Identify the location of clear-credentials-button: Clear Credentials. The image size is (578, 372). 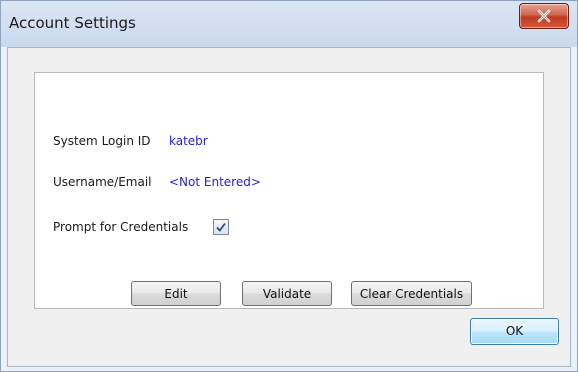
(411, 293).